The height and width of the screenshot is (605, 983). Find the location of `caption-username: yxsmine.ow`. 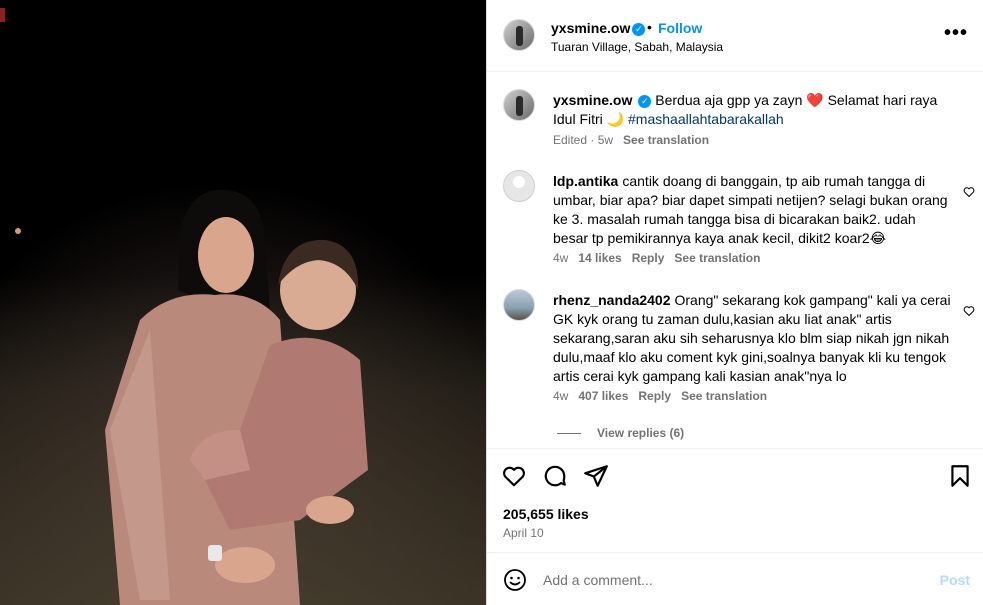

caption-username: yxsmine.ow is located at coordinates (592, 100).